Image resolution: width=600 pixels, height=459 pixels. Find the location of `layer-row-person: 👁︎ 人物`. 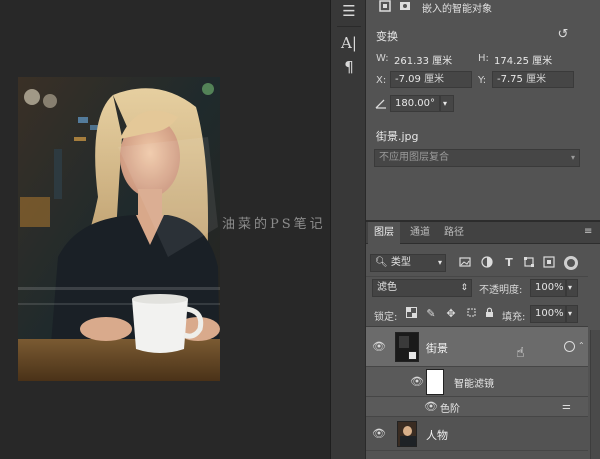

layer-row-person: 👁︎ 人物 is located at coordinates (477, 434).